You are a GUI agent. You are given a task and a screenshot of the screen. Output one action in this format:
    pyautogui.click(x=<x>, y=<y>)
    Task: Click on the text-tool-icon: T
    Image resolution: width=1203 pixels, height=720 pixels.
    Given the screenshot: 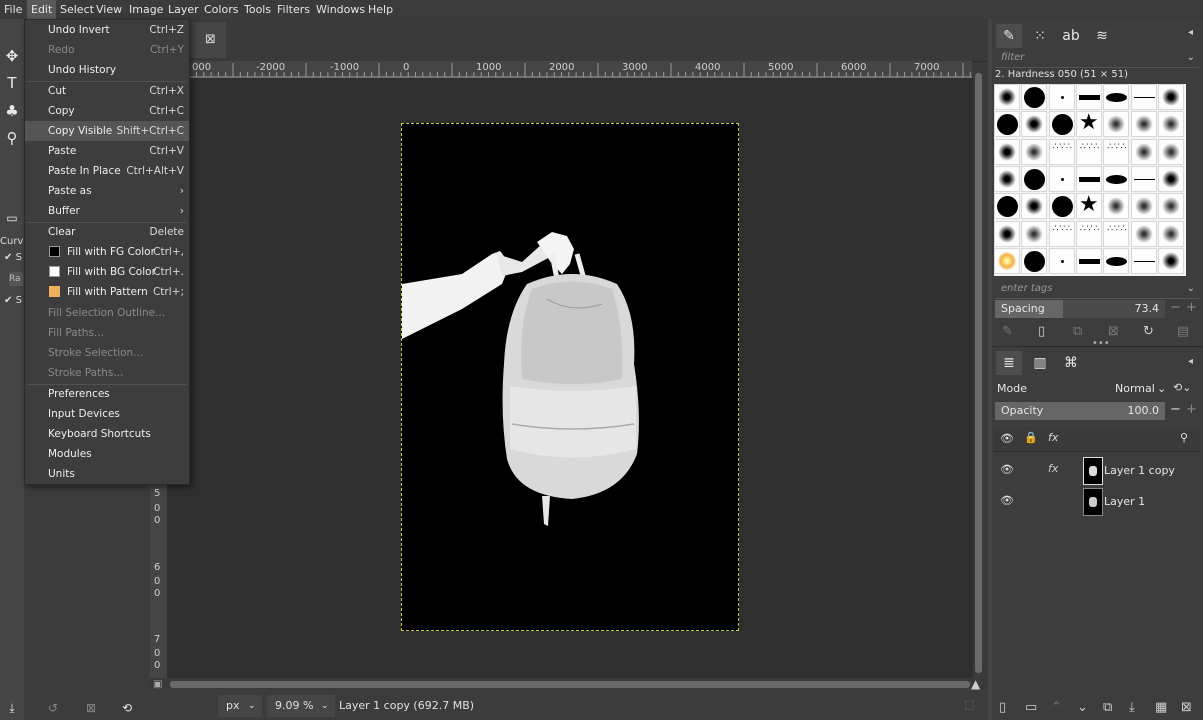 What is the action you would take?
    pyautogui.click(x=12, y=83)
    